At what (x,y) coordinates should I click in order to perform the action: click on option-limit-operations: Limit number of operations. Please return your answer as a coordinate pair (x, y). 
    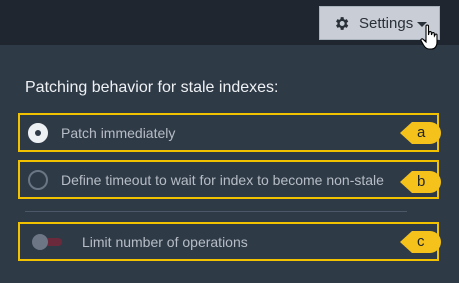
    Looking at the image, I should click on (228, 241).